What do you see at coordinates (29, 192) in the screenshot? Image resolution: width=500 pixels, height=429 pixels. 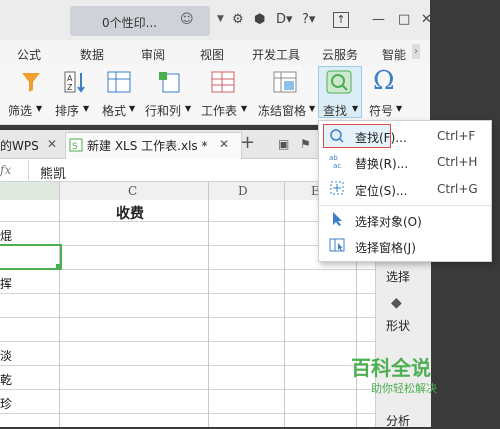 I see `column-a-header-selected` at bounding box center [29, 192].